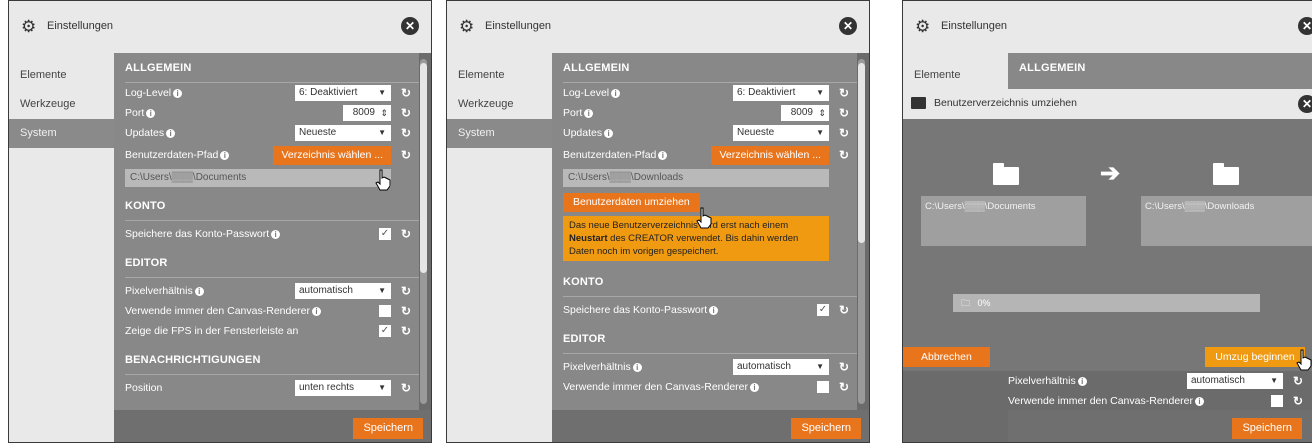 Image resolution: width=1312 pixels, height=443 pixels. I want to click on pixel-ratio-value: automatisch, so click(1218, 380).